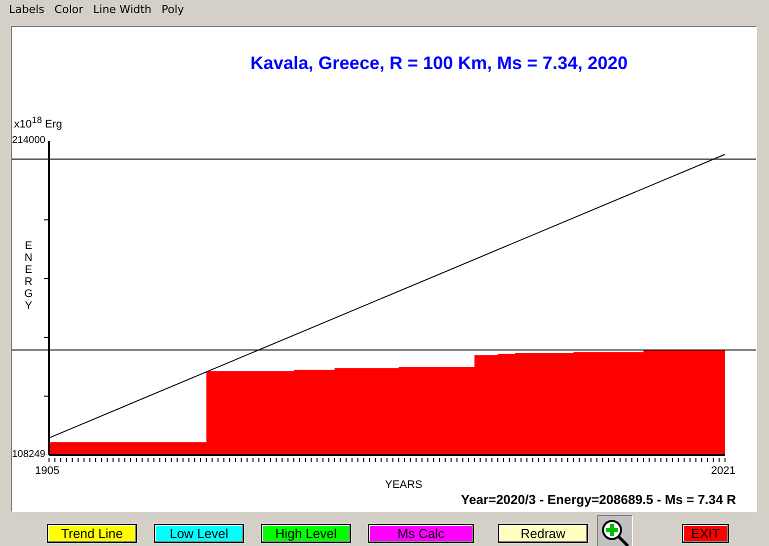  I want to click on x-tick-label: 1905, so click(47, 471).